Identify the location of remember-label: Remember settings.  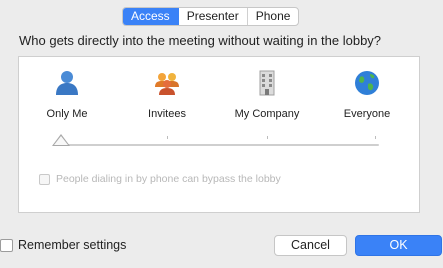
(72, 245).